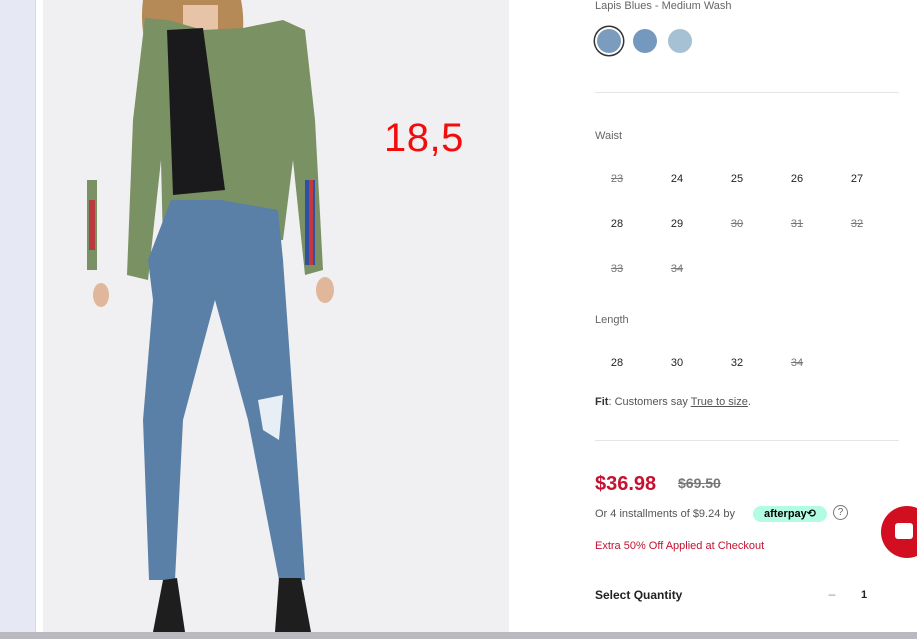 This screenshot has height=639, width=917. I want to click on waist-size-28: 28, so click(617, 224).